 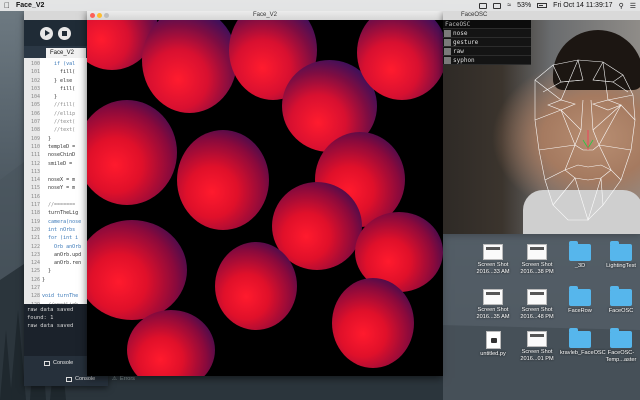 I want to click on desktop-file-item: FaceOSC-Temp...aster, so click(x=620, y=346).